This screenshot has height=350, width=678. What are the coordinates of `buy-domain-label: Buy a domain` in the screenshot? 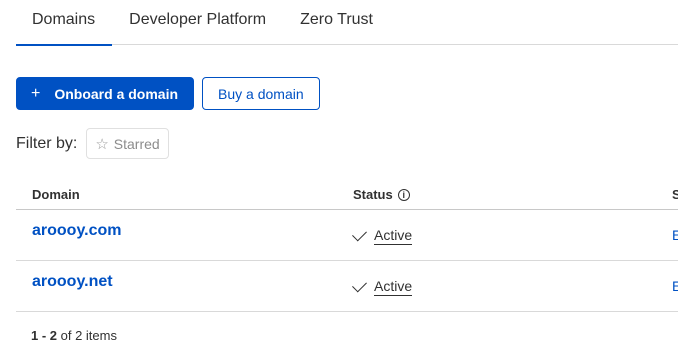 It's located at (261, 93).